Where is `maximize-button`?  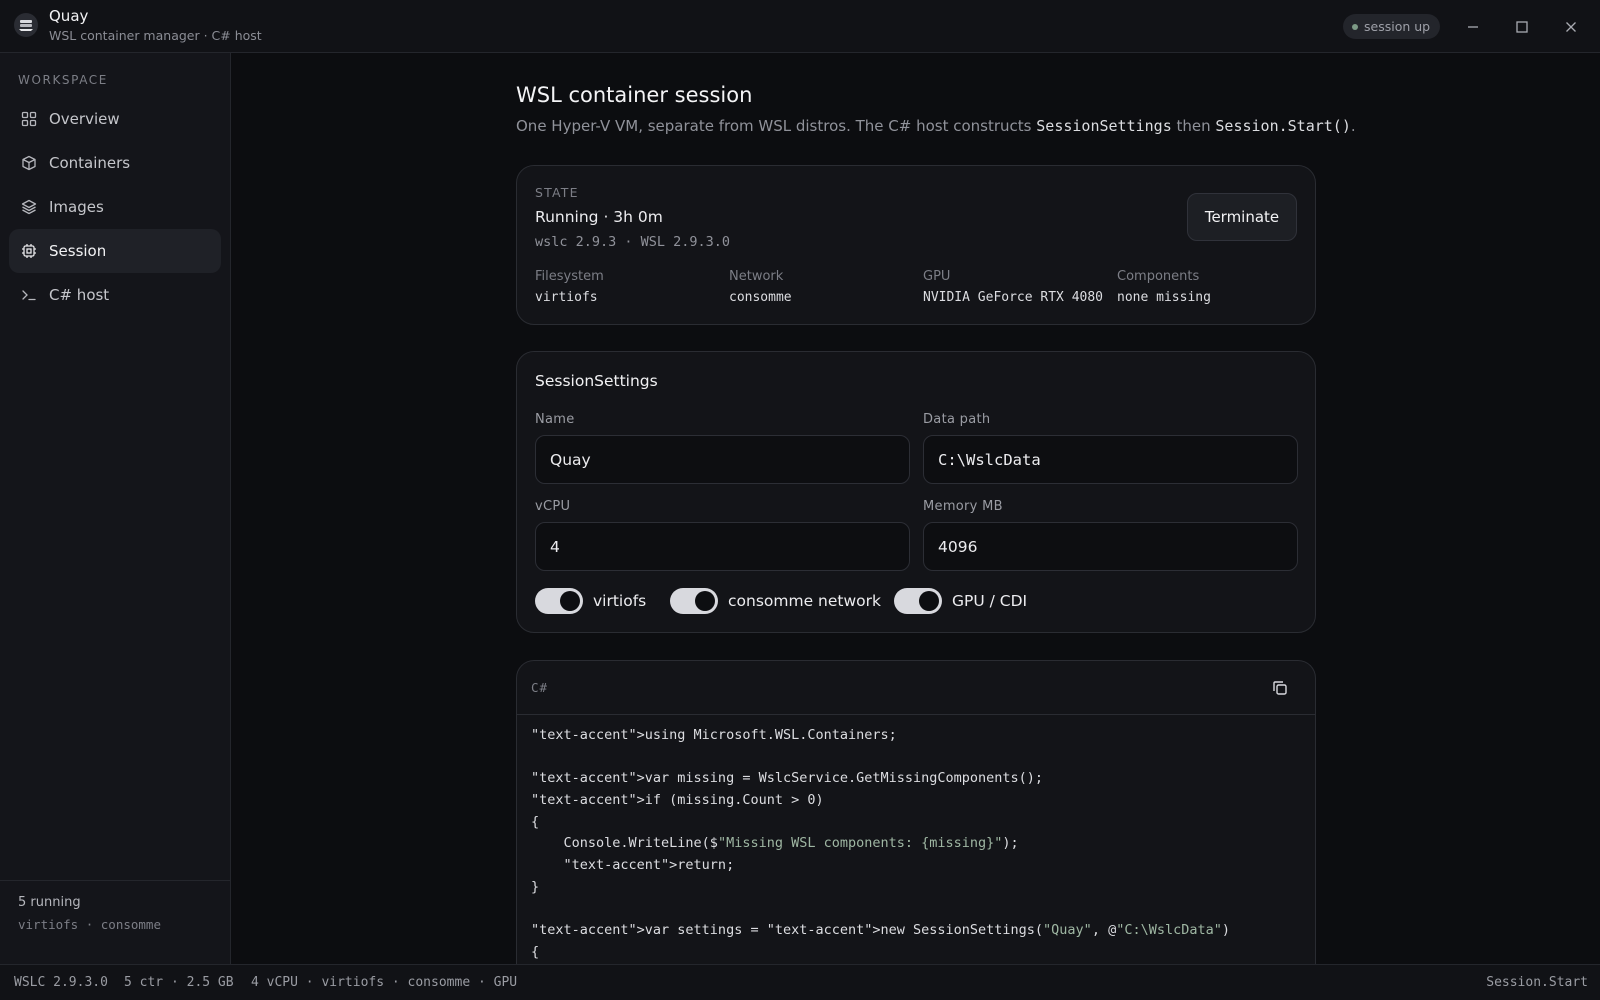 maximize-button is located at coordinates (1522, 27).